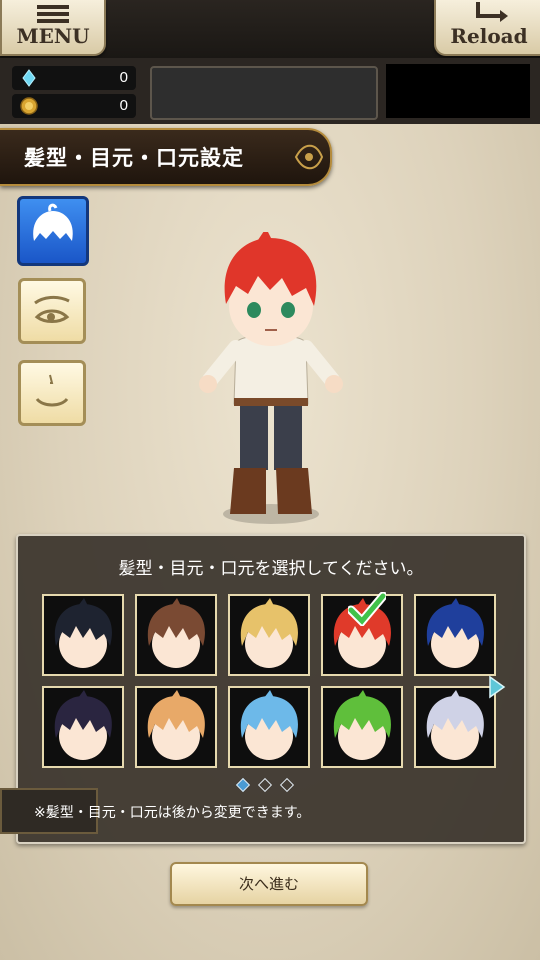 The image size is (540, 960). I want to click on menu-button: MENU, so click(53, 28).